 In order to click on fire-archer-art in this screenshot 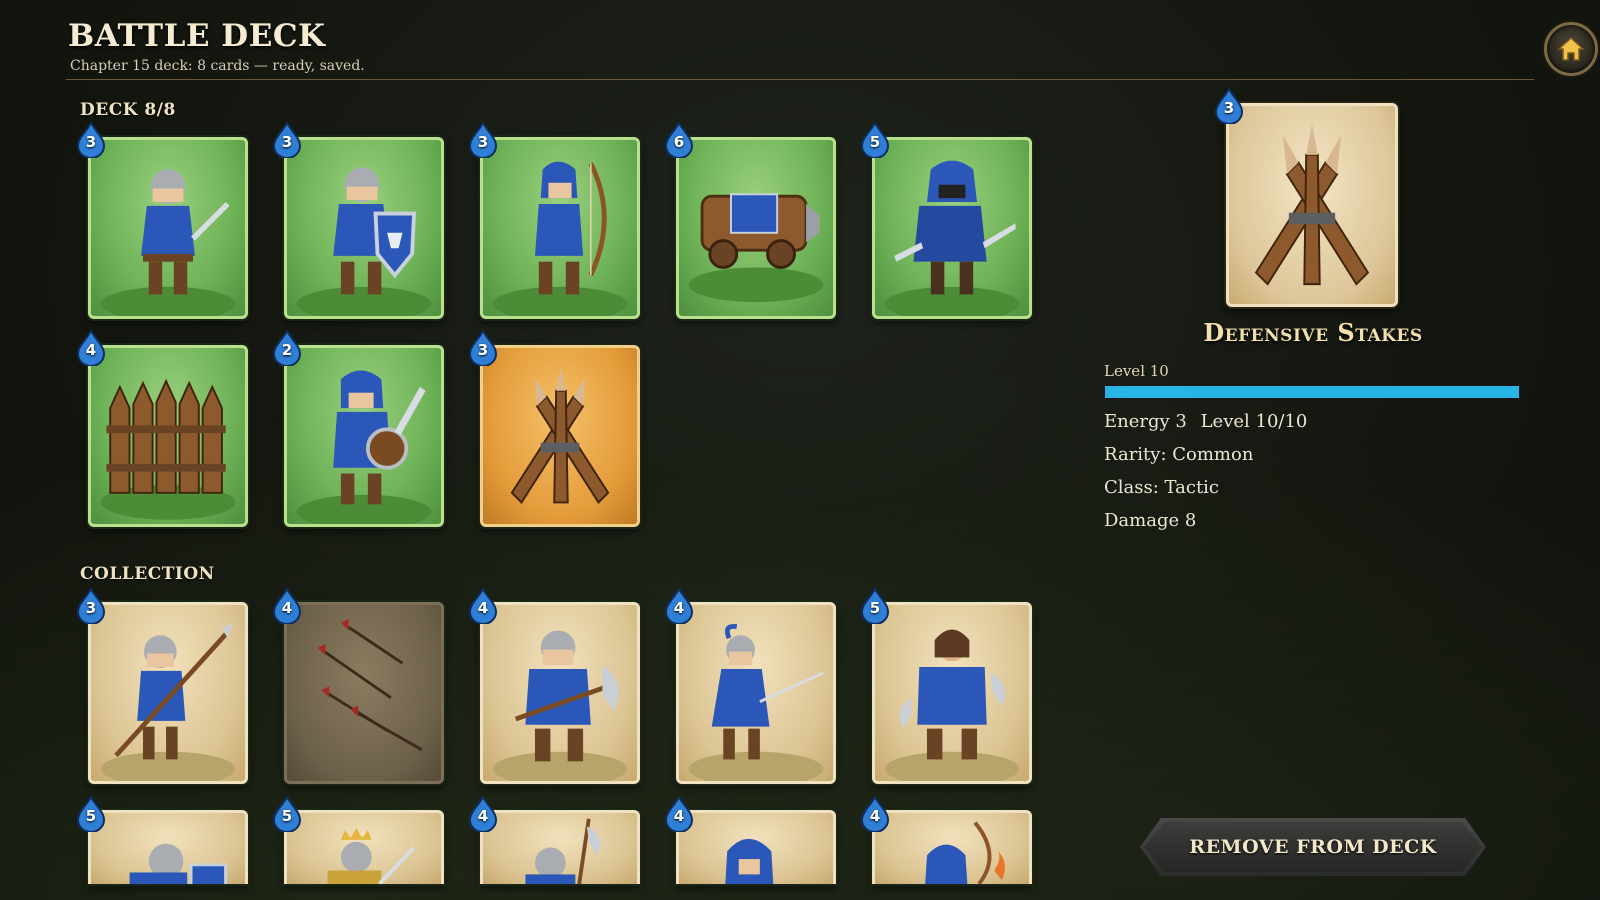, I will do `click(965, 852)`.